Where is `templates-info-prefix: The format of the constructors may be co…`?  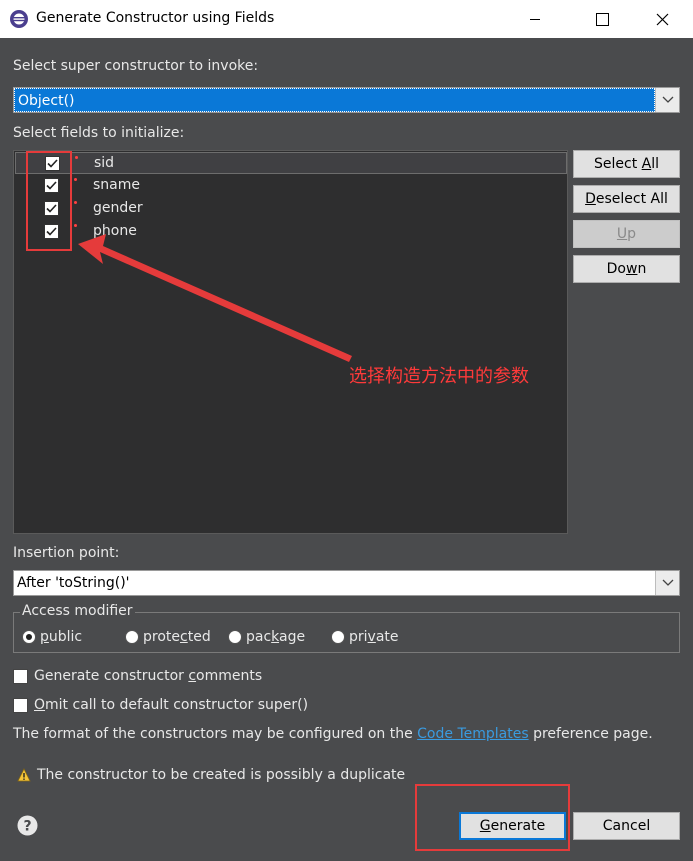 templates-info-prefix: The format of the constructors may be co… is located at coordinates (215, 734).